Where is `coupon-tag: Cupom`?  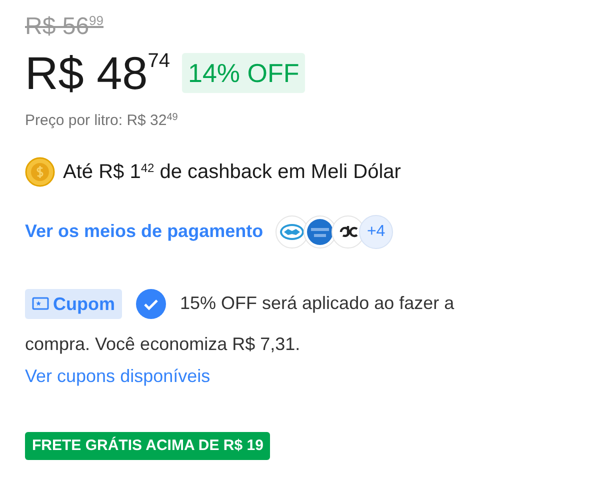
coupon-tag: Cupom is located at coordinates (73, 303).